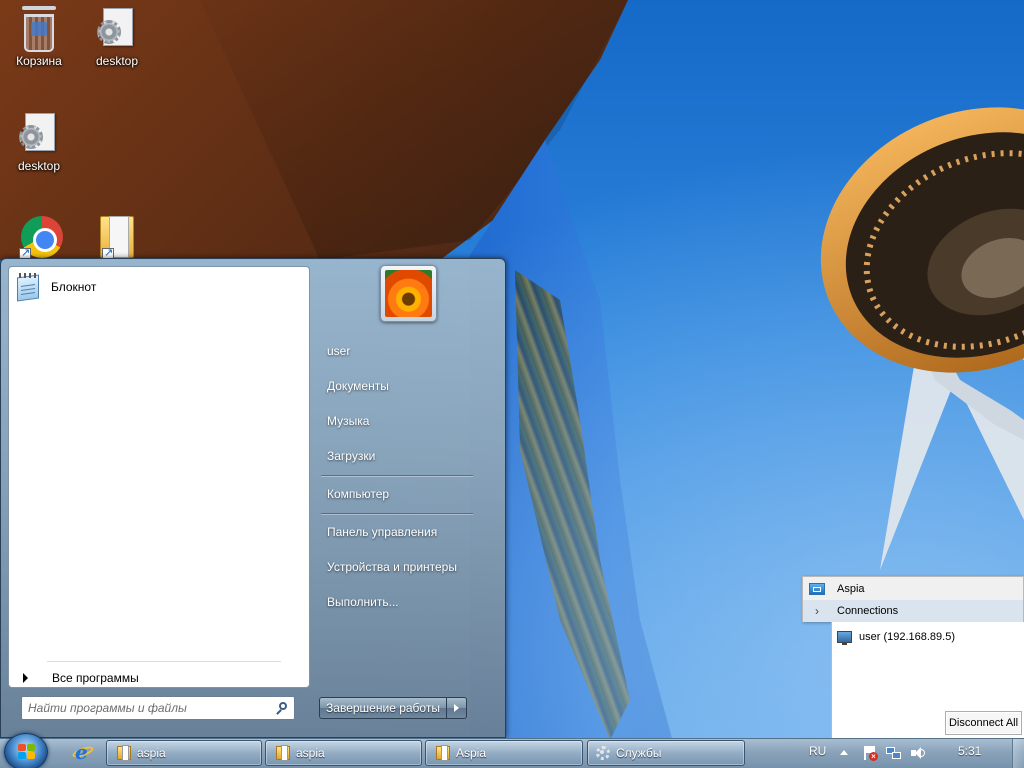  What do you see at coordinates (1018, 753) in the screenshot?
I see `show-desktop-button` at bounding box center [1018, 753].